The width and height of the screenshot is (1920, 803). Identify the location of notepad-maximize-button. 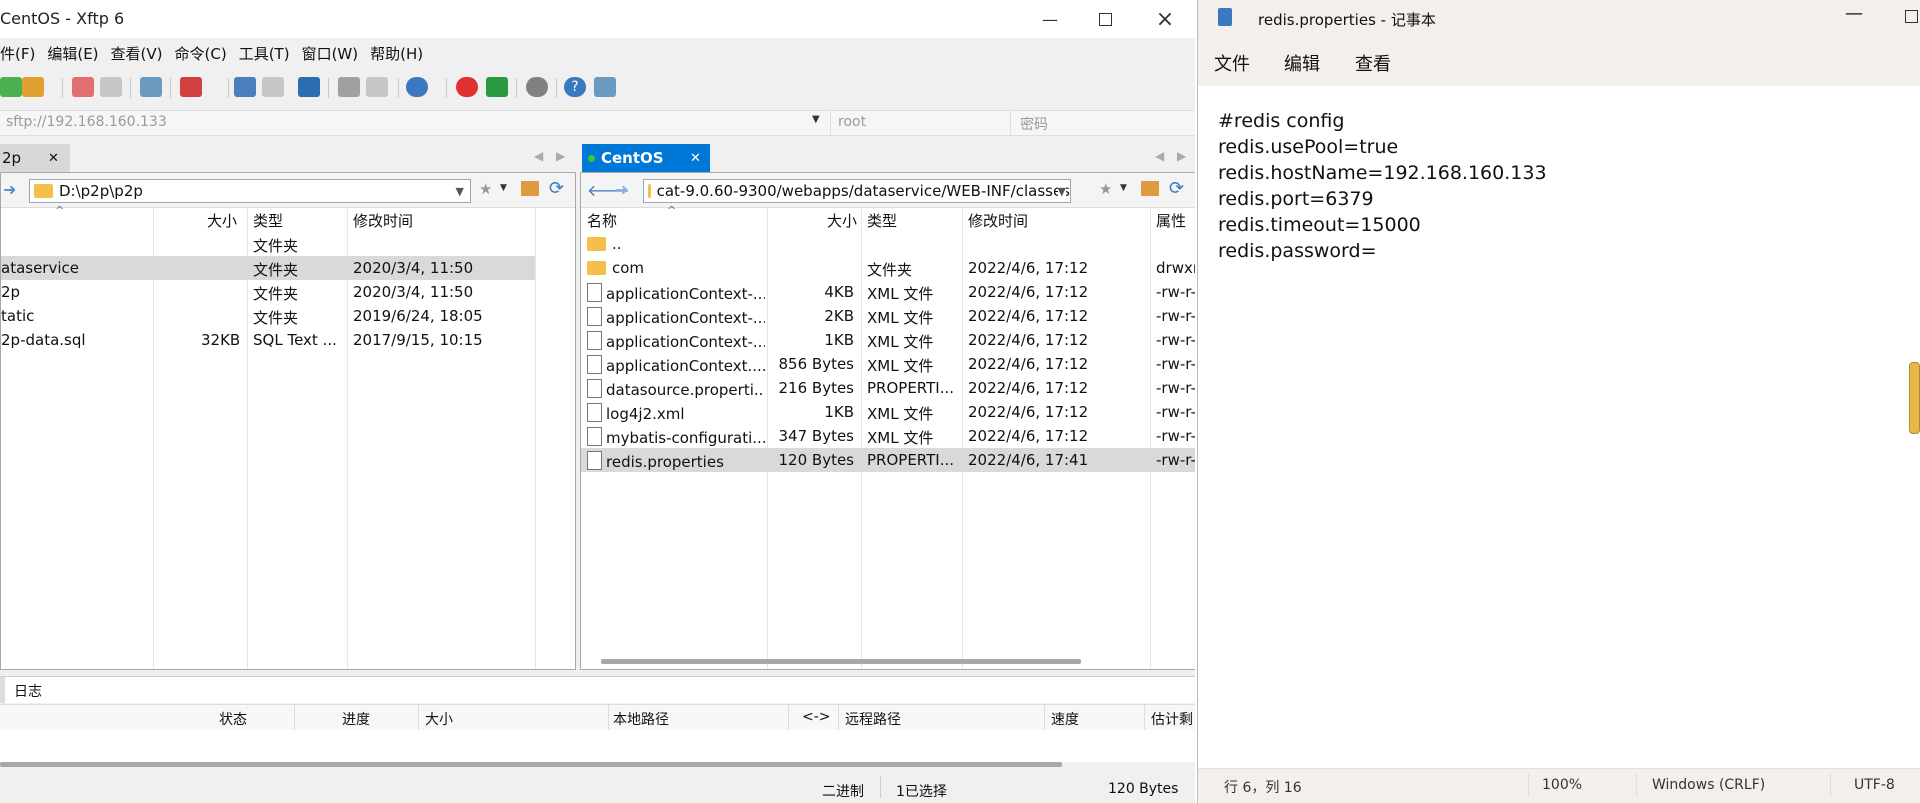
(1911, 16).